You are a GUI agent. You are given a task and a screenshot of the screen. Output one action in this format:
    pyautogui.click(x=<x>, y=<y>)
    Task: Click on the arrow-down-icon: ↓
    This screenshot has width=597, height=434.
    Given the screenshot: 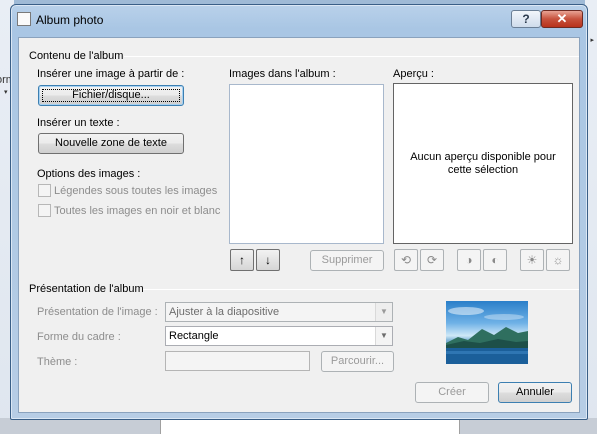 What is the action you would take?
    pyautogui.click(x=268, y=260)
    